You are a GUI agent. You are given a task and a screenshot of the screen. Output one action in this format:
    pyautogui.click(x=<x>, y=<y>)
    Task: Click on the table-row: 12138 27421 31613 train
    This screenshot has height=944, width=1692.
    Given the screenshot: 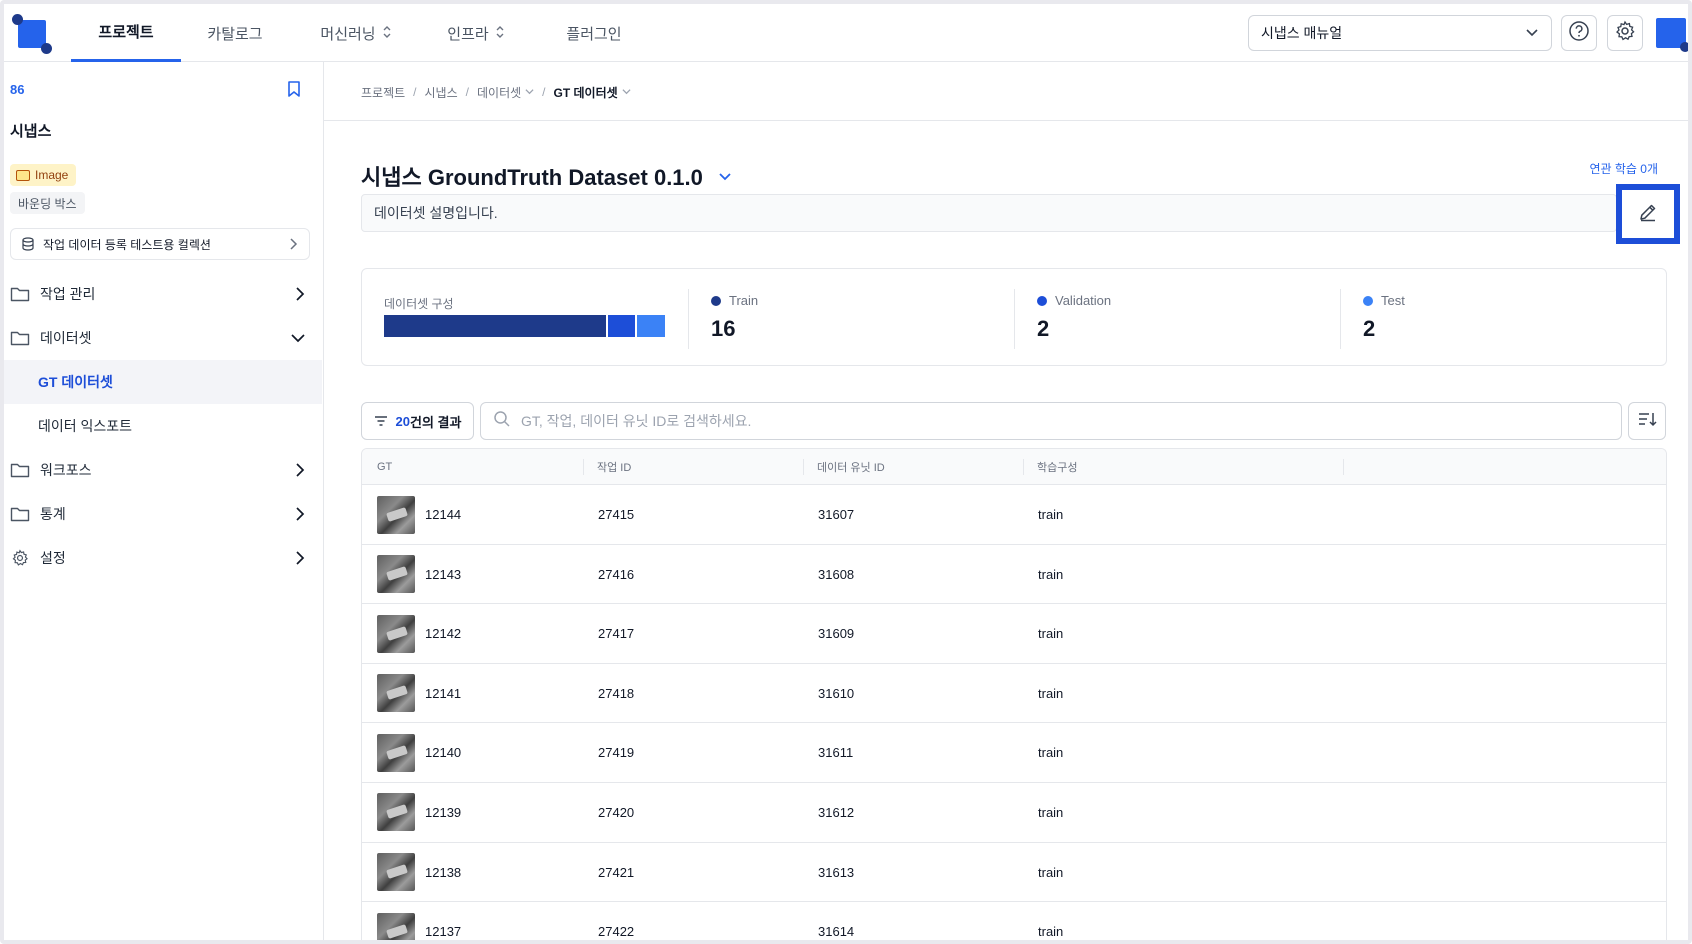 What is the action you would take?
    pyautogui.click(x=1014, y=873)
    